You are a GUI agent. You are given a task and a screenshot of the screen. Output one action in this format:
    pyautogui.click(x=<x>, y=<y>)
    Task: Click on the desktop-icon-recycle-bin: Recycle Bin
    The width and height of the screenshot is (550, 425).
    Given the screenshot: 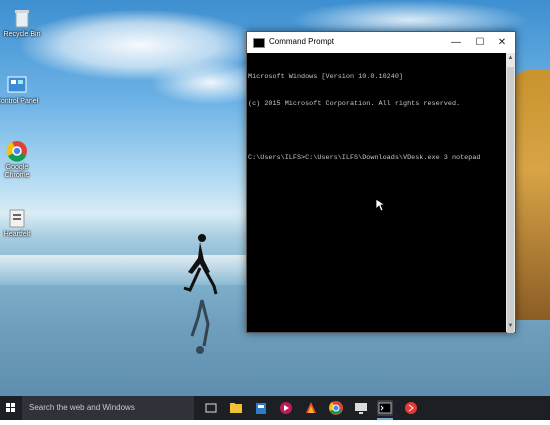 What is the action you would take?
    pyautogui.click(x=22, y=23)
    